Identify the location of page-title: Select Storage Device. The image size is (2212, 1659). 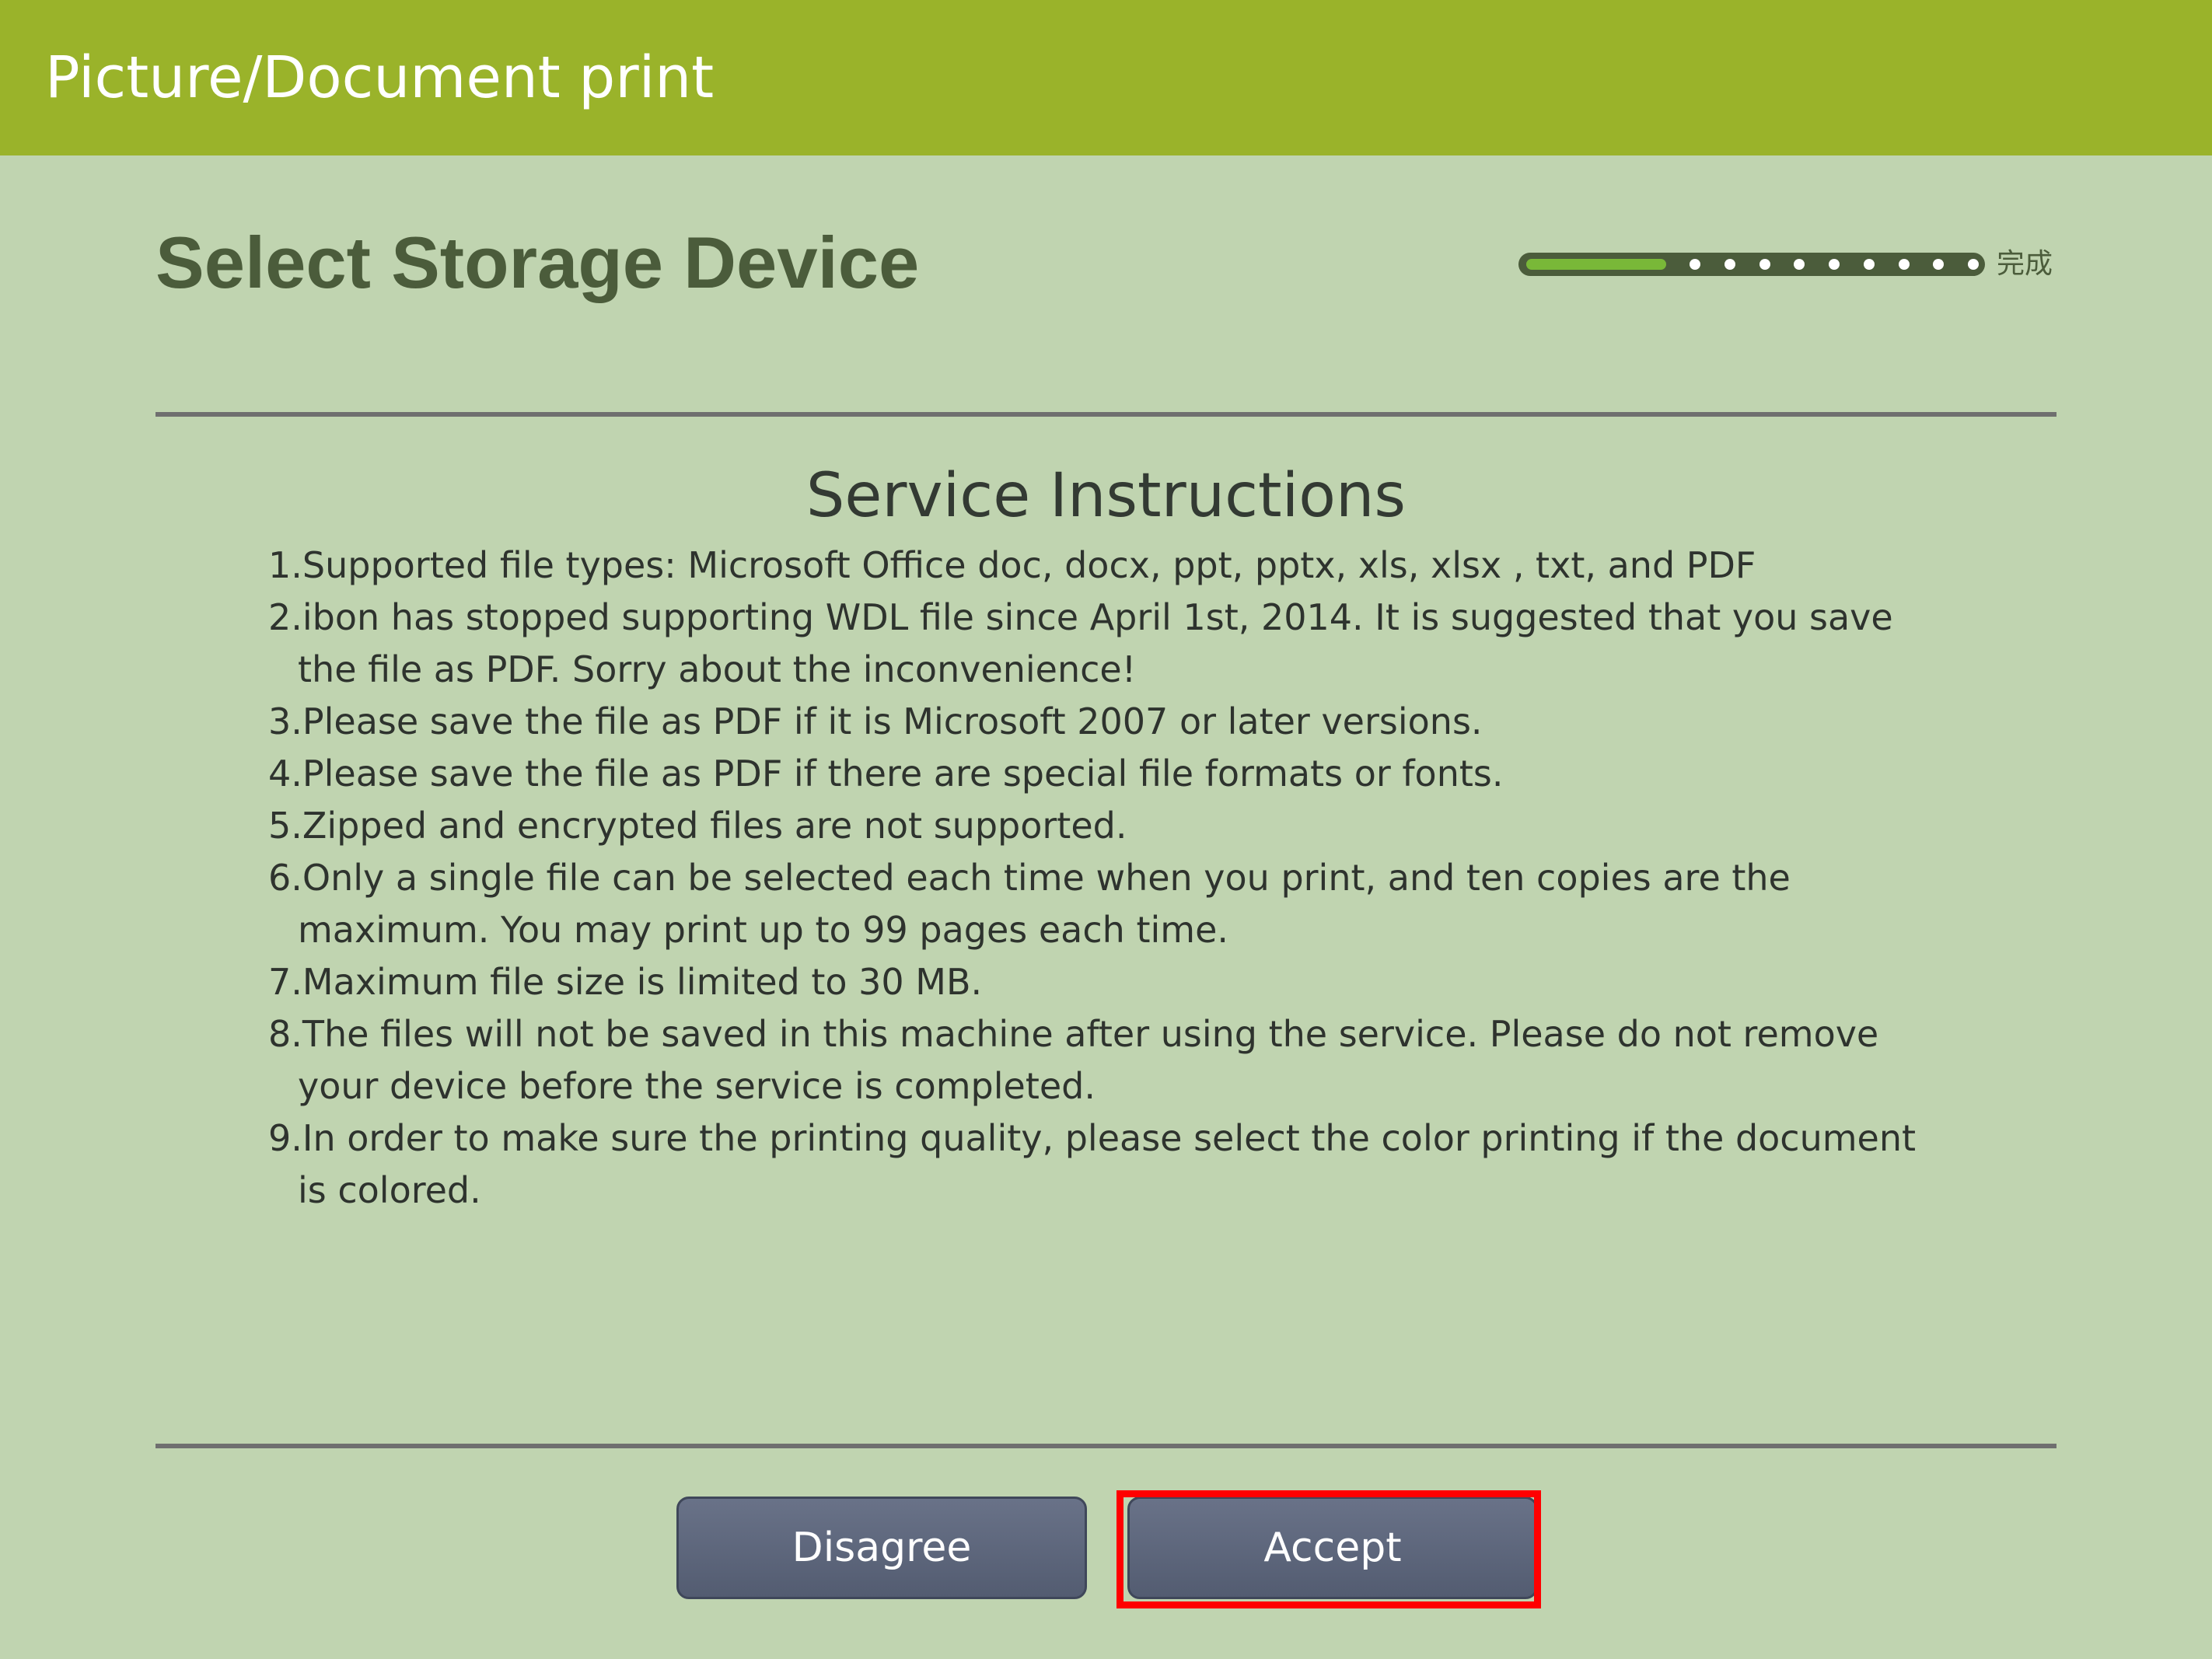
(538, 262).